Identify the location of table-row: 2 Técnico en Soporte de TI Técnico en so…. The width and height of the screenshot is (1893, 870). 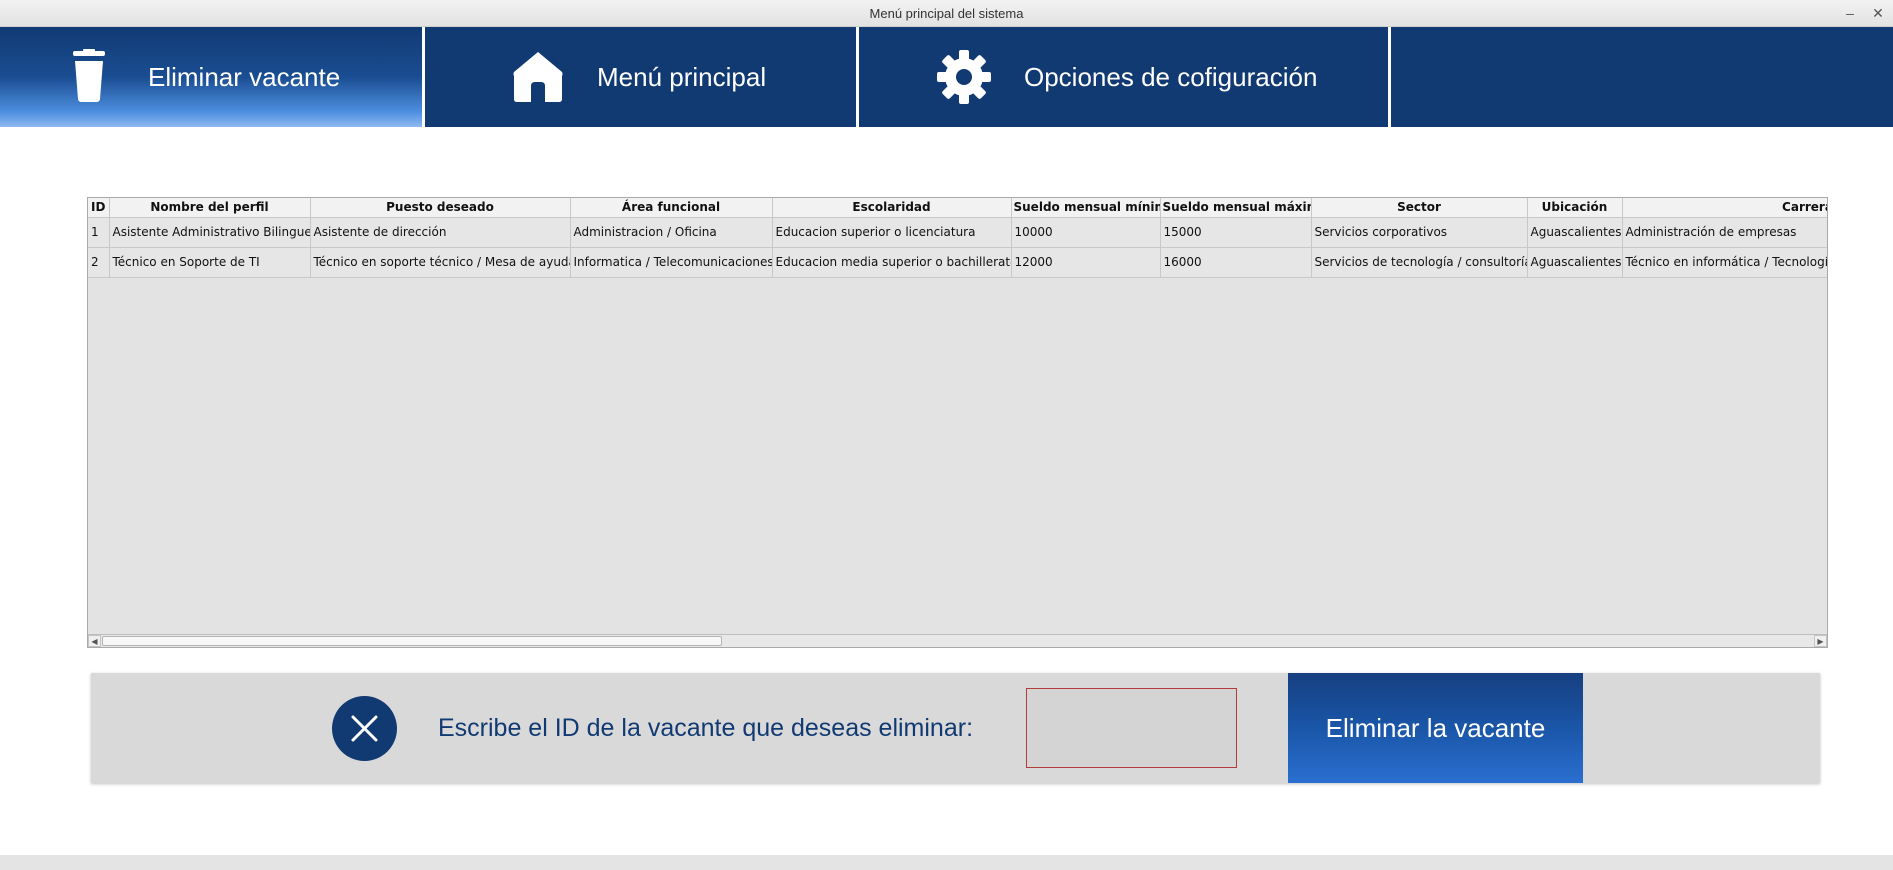
(957, 262).